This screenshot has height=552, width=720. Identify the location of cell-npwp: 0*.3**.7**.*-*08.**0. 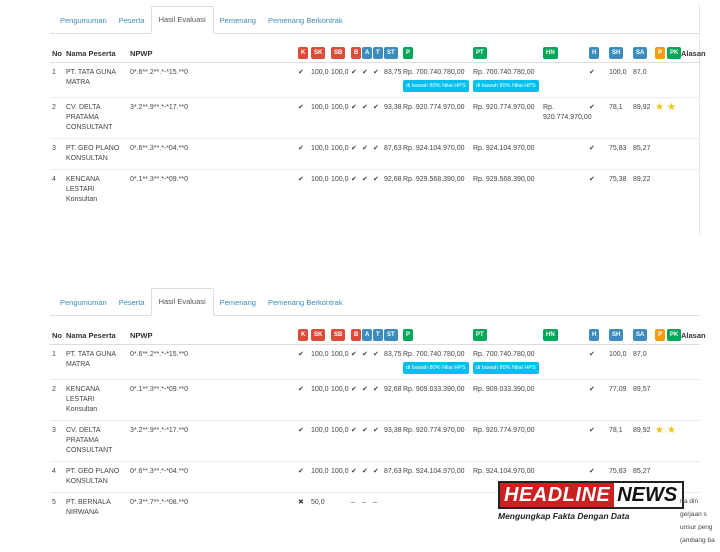
(212, 507).